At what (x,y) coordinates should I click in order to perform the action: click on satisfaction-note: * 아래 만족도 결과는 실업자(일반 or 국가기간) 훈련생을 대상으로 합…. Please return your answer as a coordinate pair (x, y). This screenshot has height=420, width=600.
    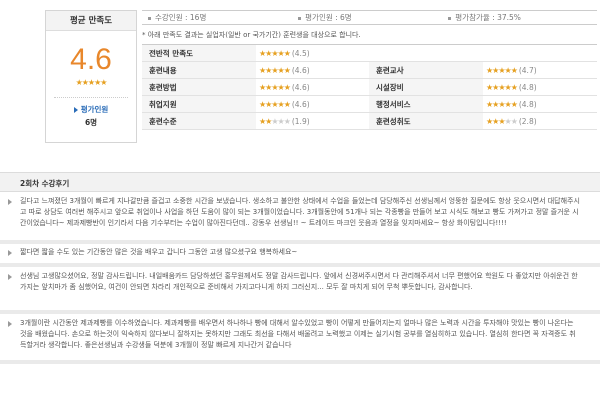
    Looking at the image, I should click on (251, 35).